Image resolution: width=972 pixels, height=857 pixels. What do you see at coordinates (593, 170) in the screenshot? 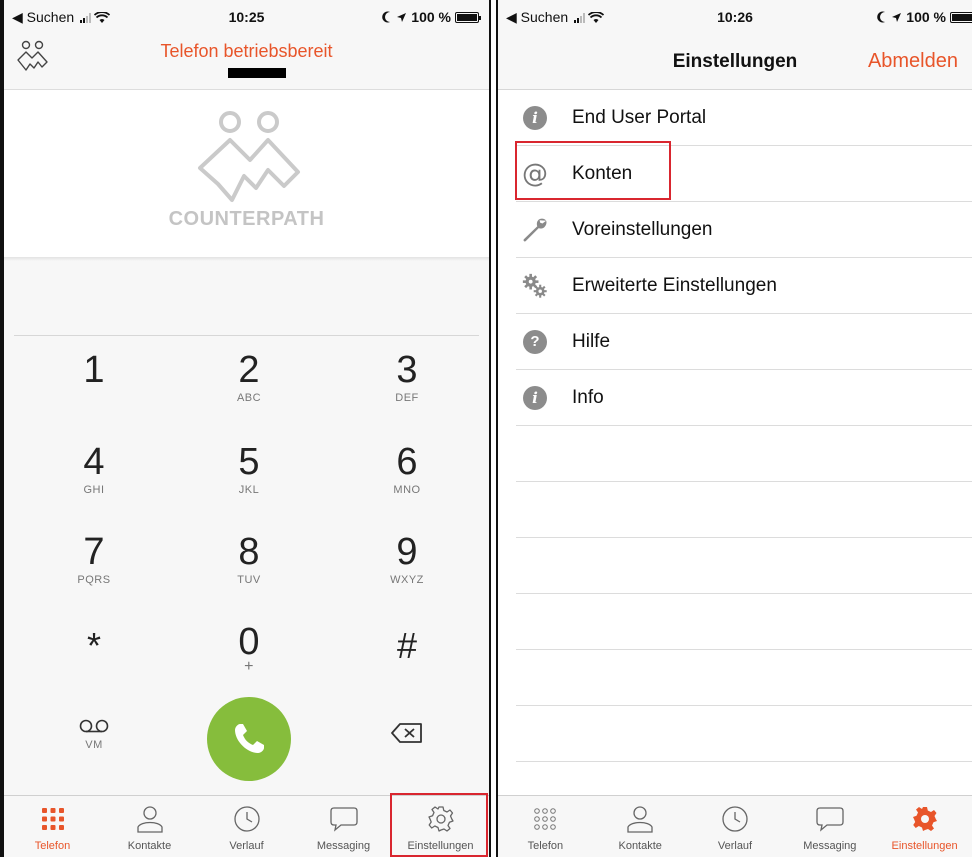
I see `highlight-konten-item` at bounding box center [593, 170].